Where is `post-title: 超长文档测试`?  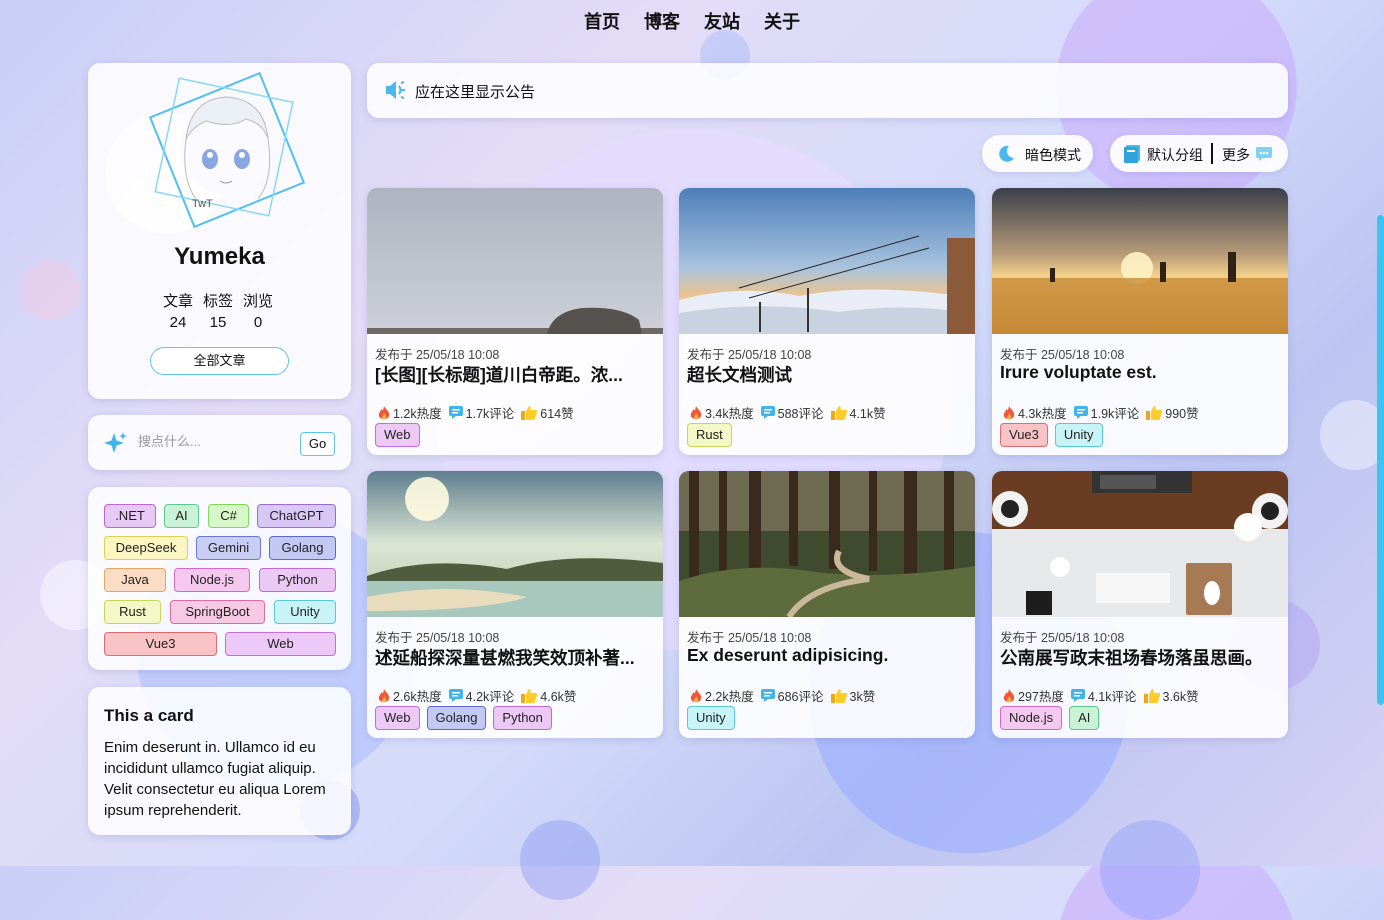
post-title: 超长文档测试 is located at coordinates (828, 374).